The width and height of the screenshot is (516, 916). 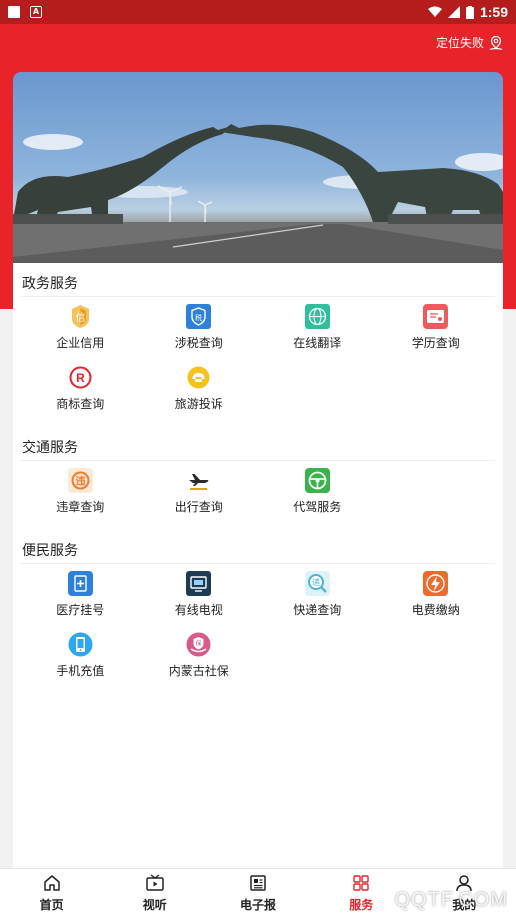 What do you see at coordinates (436, 333) in the screenshot?
I see `service-education-query: 学历查询` at bounding box center [436, 333].